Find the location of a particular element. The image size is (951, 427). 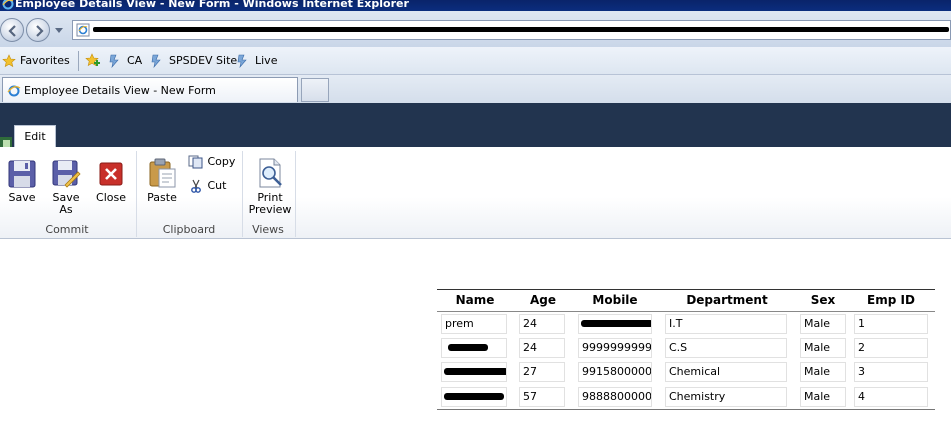

save-as-button: Save As is located at coordinates (66, 187).